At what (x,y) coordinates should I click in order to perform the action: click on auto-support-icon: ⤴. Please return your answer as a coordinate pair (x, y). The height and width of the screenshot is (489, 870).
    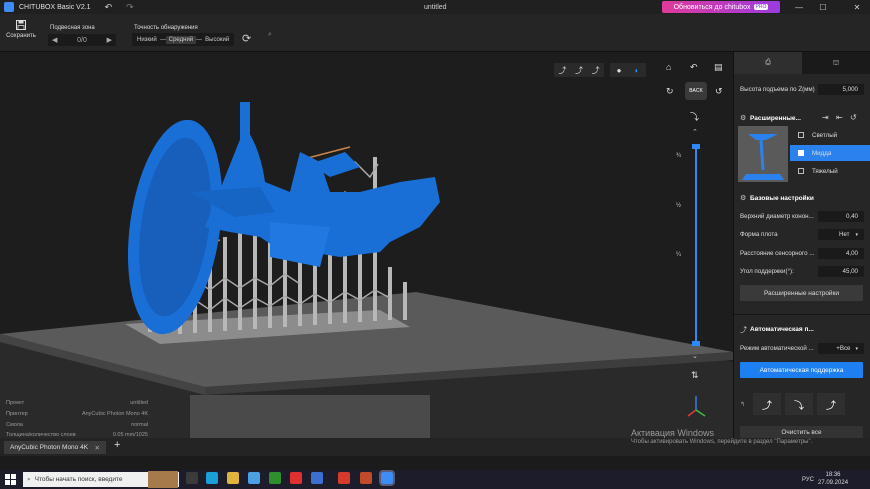
    Looking at the image, I should click on (743, 330).